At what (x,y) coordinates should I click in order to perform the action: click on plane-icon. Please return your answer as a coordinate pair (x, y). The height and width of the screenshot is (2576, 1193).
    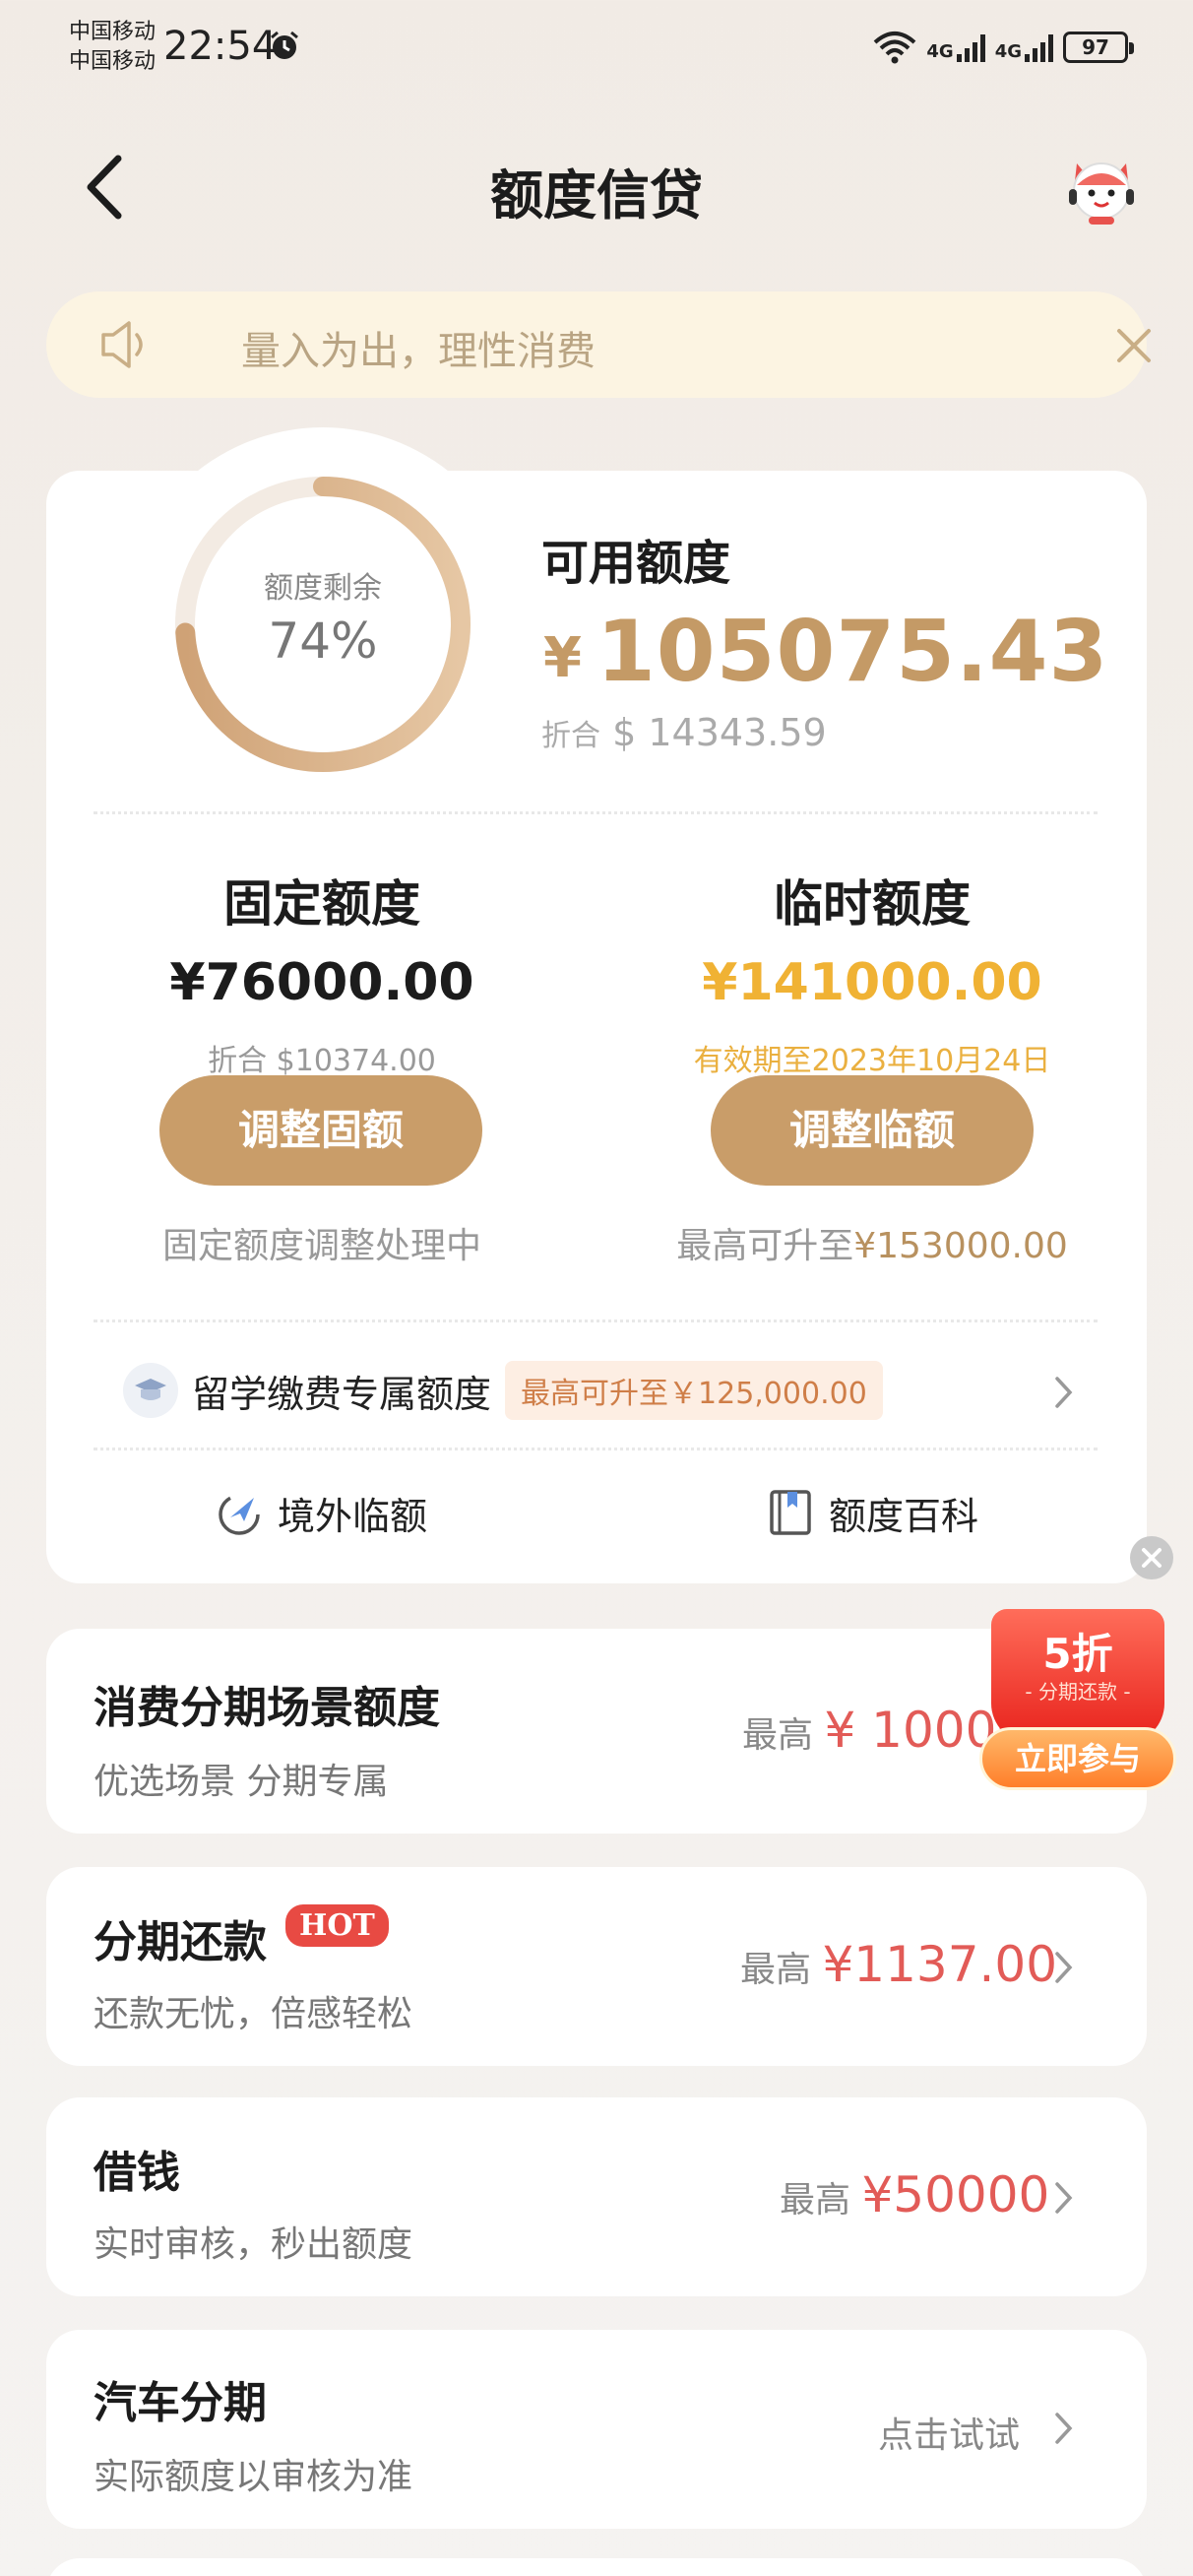
    Looking at the image, I should click on (239, 1514).